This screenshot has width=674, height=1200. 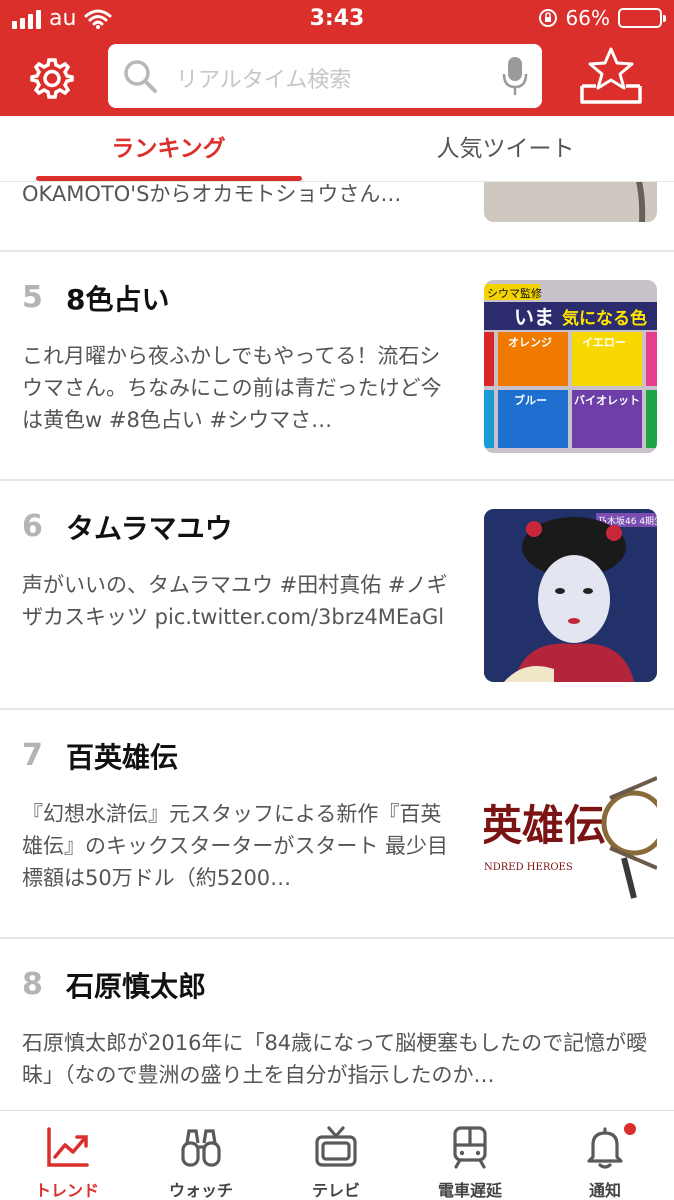 What do you see at coordinates (547, 18) in the screenshot?
I see `orientation-lock-icon` at bounding box center [547, 18].